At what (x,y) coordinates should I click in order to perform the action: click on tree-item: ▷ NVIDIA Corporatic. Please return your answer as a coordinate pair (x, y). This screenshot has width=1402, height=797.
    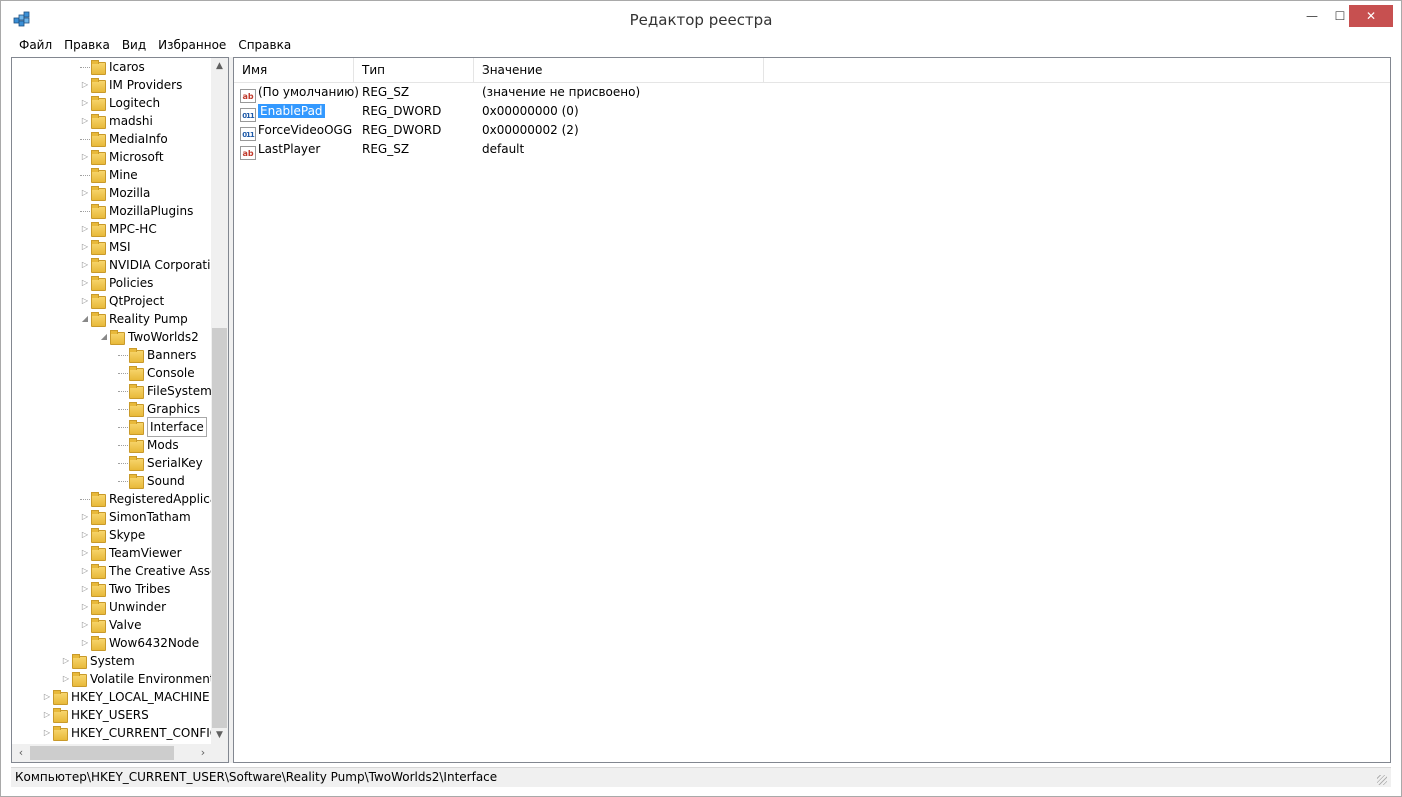
    Looking at the image, I should click on (148, 265).